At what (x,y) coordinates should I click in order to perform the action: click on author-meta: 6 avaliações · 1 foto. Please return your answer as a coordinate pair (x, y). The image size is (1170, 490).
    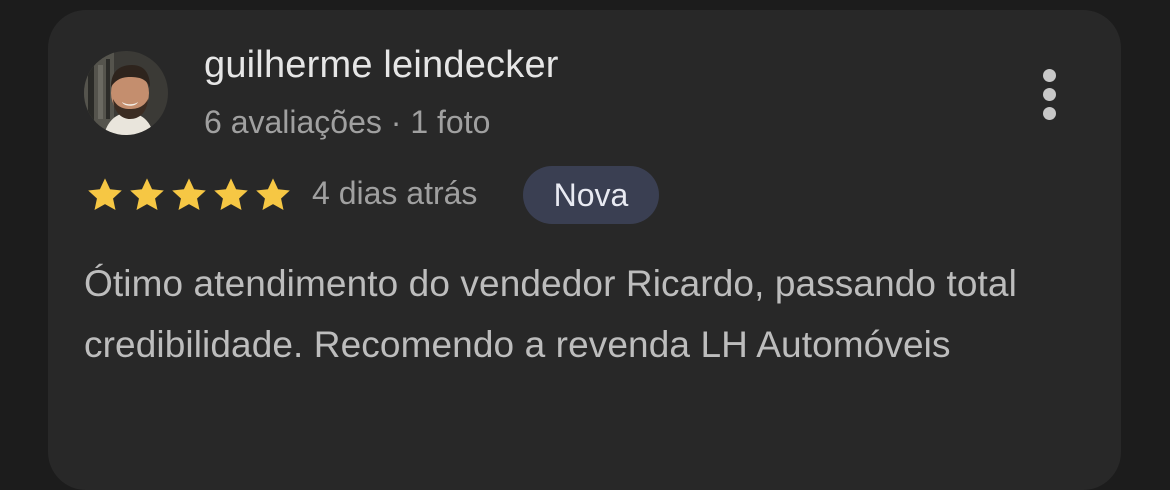
    Looking at the image, I should click on (347, 122).